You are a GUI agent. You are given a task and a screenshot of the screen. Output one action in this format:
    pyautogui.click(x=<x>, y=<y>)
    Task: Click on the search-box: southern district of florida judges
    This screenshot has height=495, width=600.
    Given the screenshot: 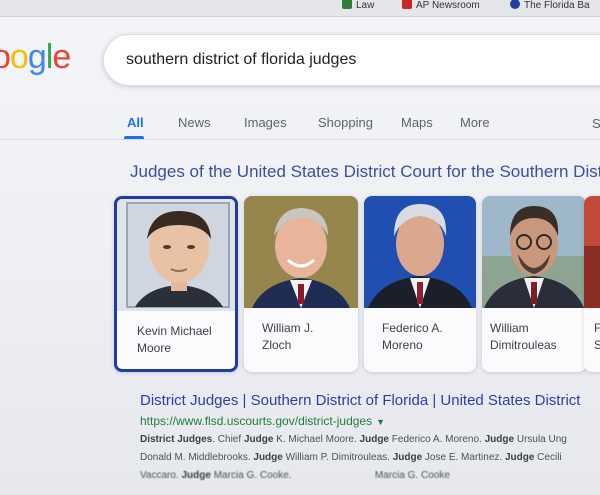 What is the action you would take?
    pyautogui.click(x=351, y=60)
    